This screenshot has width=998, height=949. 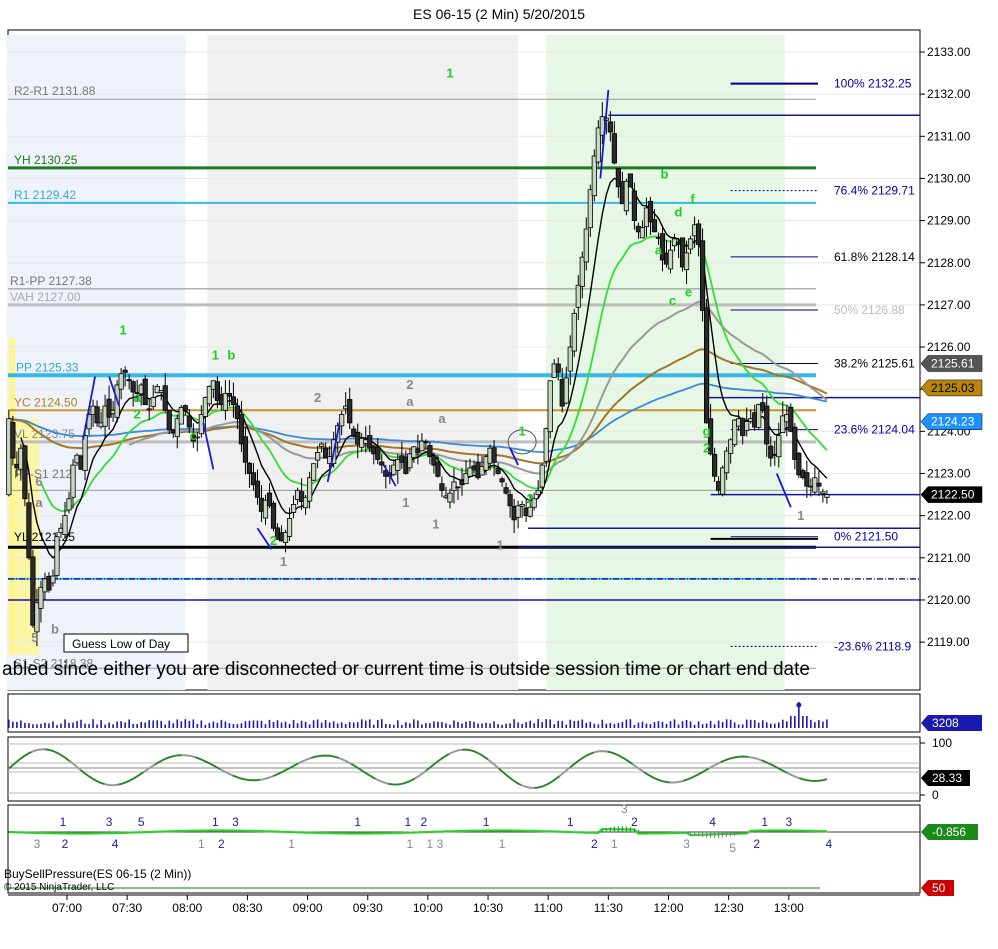 I want to click on stoch-badge-value: 28.33, so click(x=947, y=778).